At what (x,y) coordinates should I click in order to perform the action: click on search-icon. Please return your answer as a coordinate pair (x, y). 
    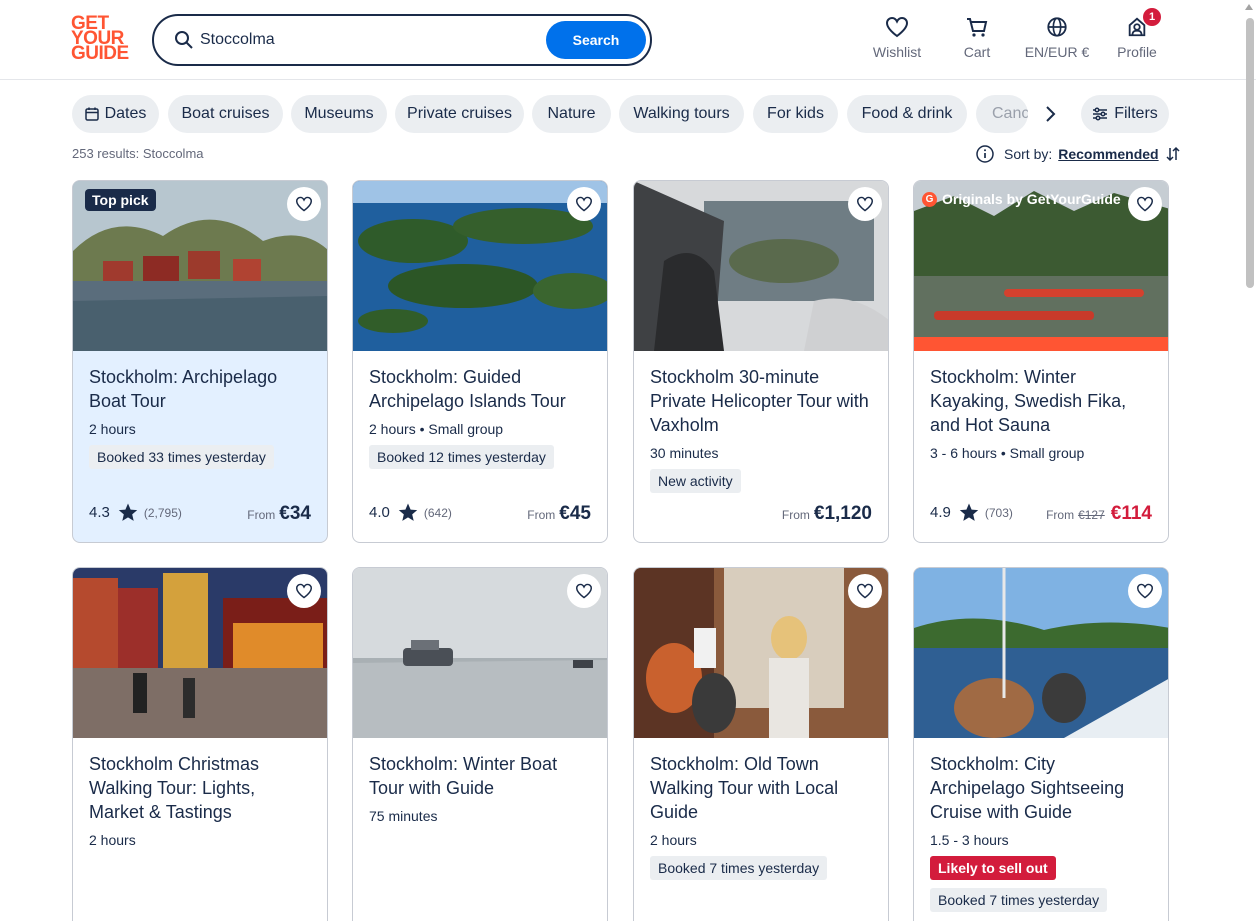
    Looking at the image, I should click on (184, 40).